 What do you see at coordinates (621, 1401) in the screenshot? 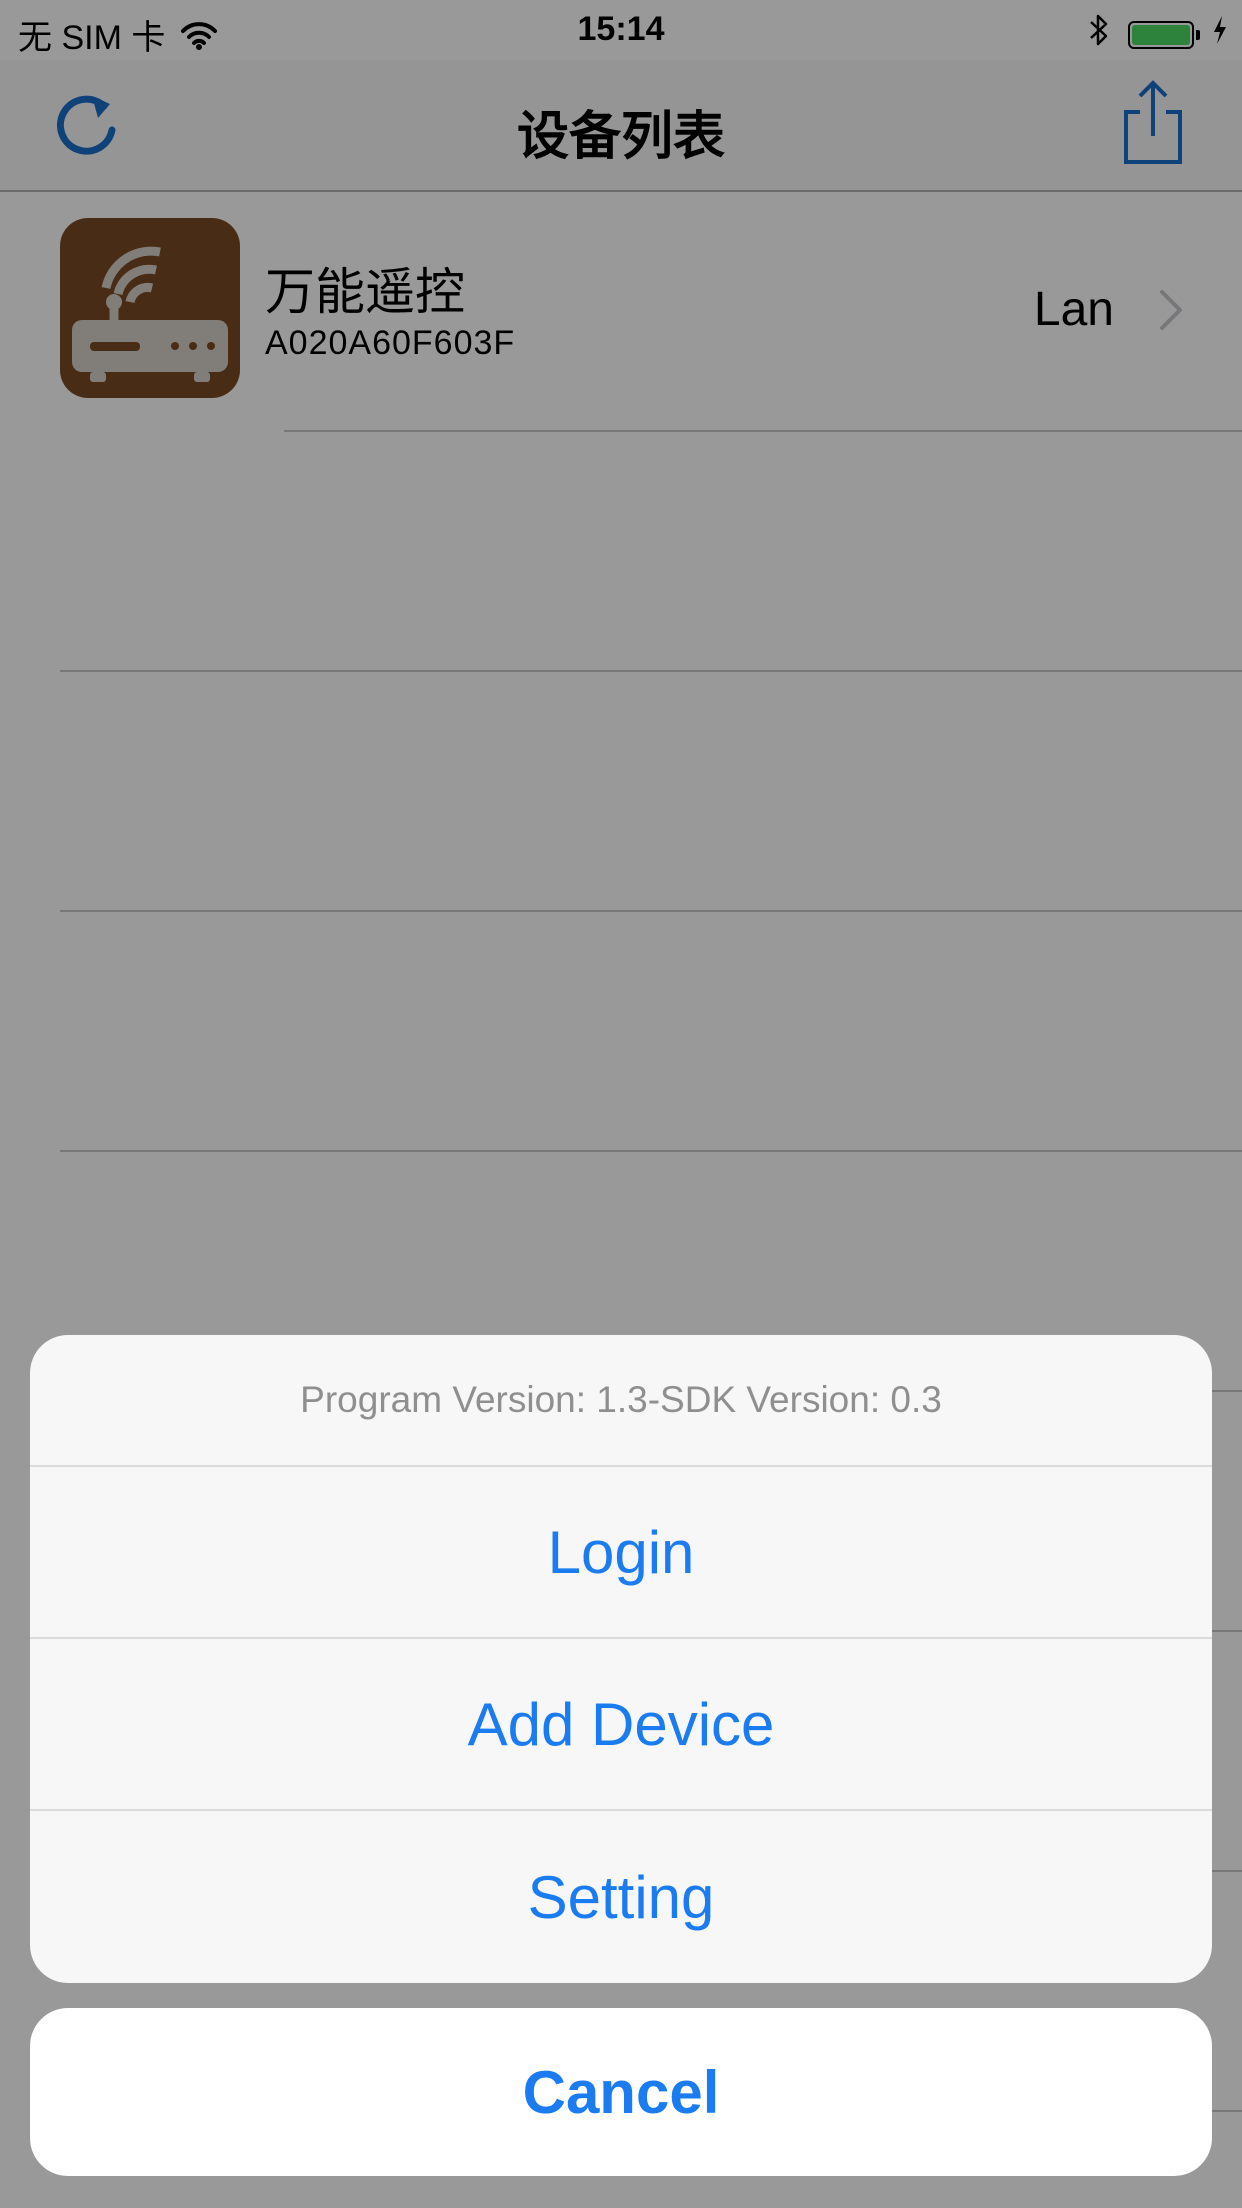
I see `action-sheet-message: Program Version: 1.3-SDK Version: 0.3` at bounding box center [621, 1401].